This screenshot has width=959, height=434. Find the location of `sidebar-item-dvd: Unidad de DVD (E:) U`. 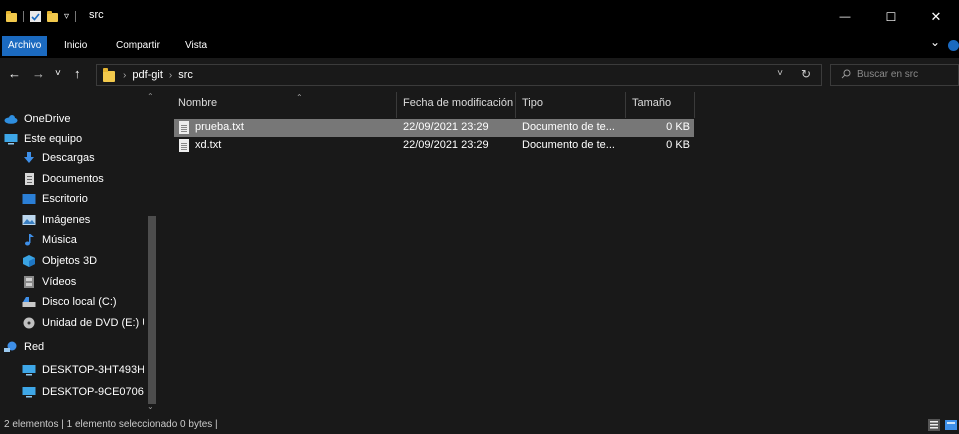

sidebar-item-dvd: Unidad de DVD (E:) U is located at coordinates (83, 323).